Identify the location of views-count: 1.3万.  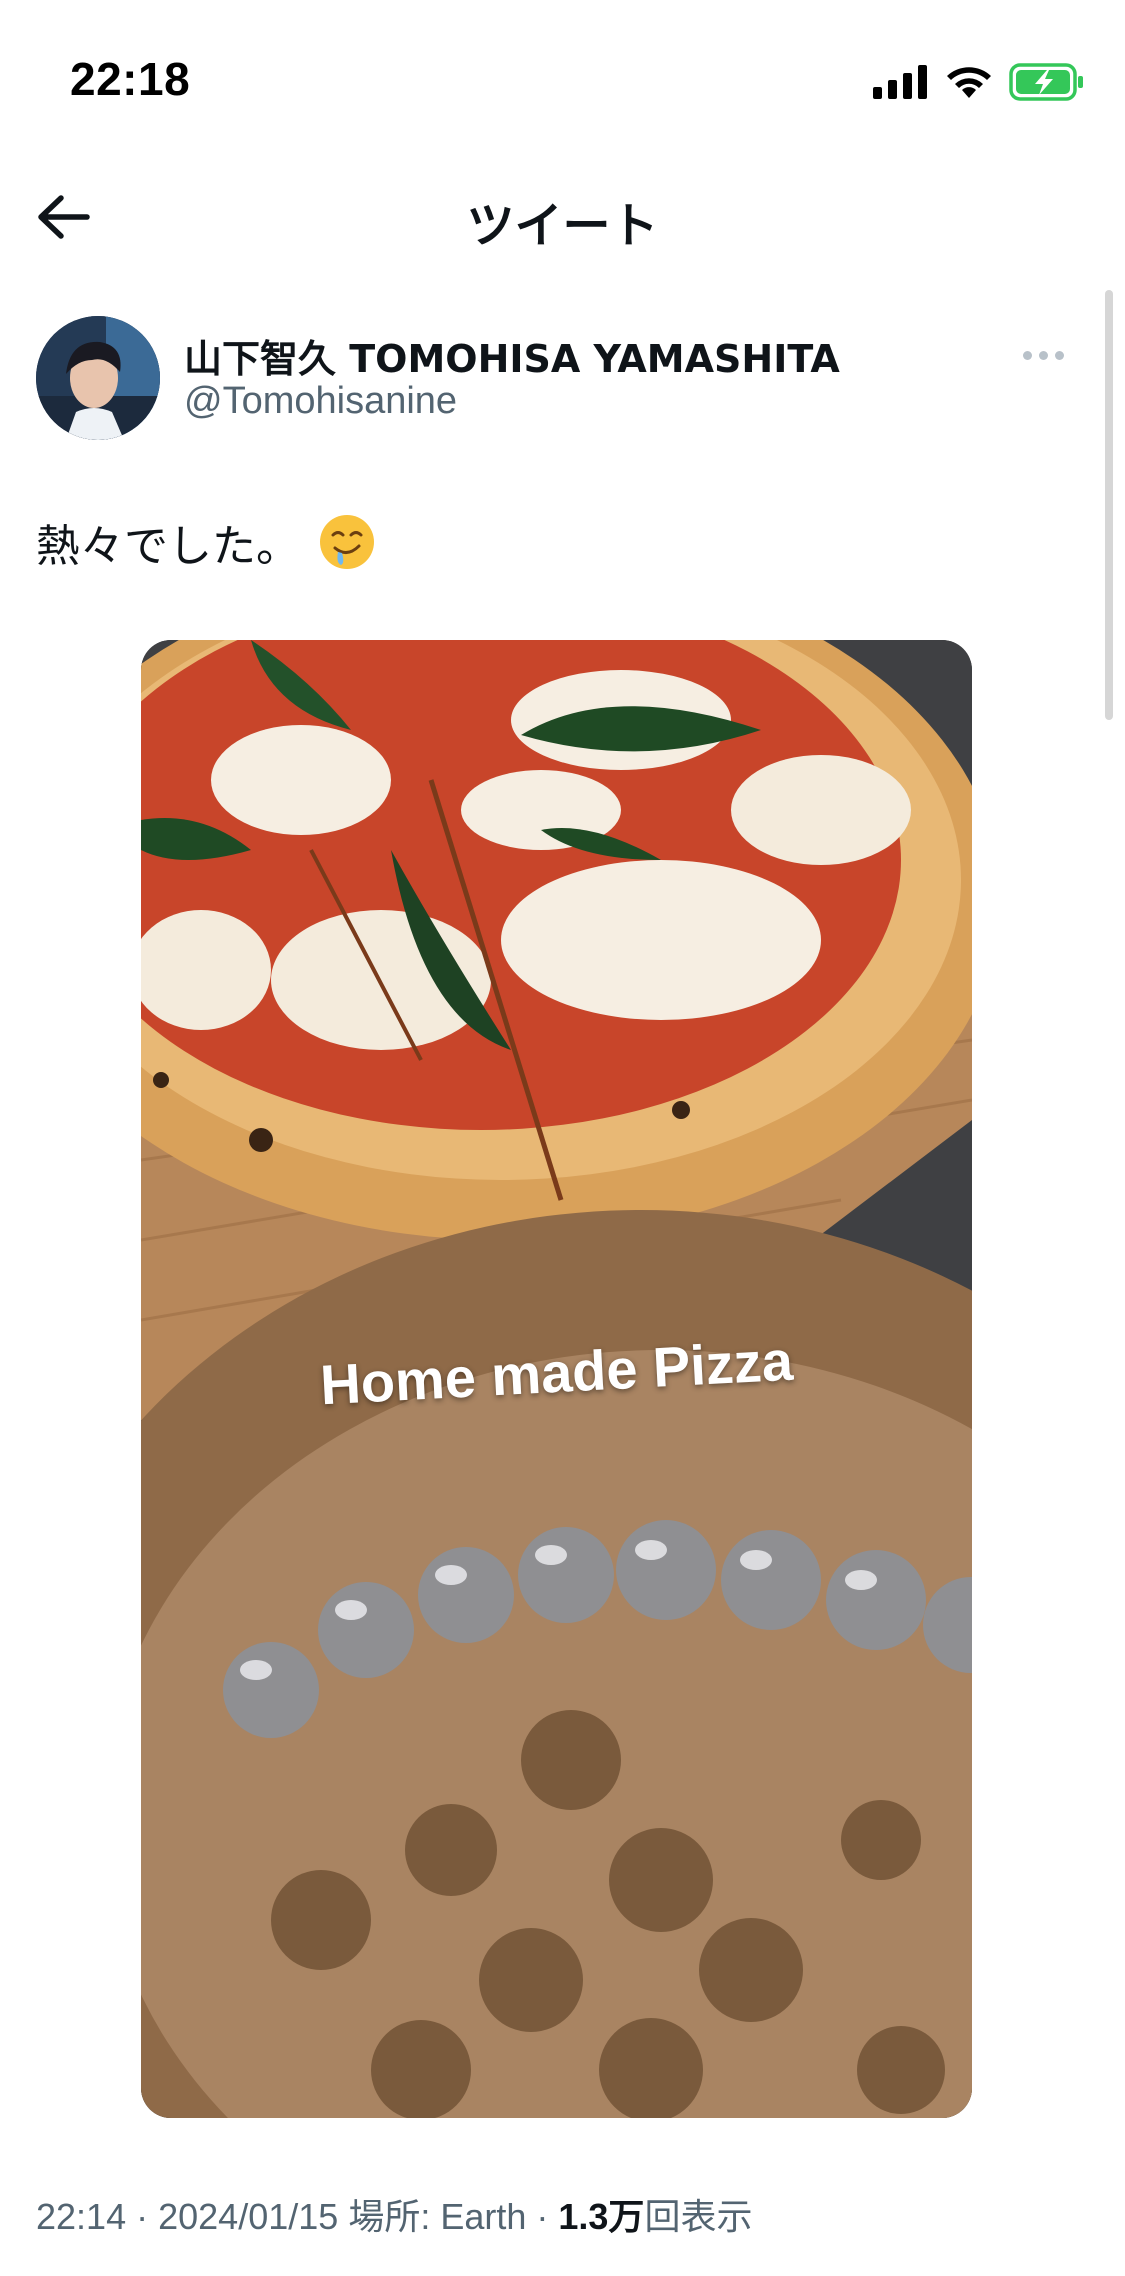
(601, 2216).